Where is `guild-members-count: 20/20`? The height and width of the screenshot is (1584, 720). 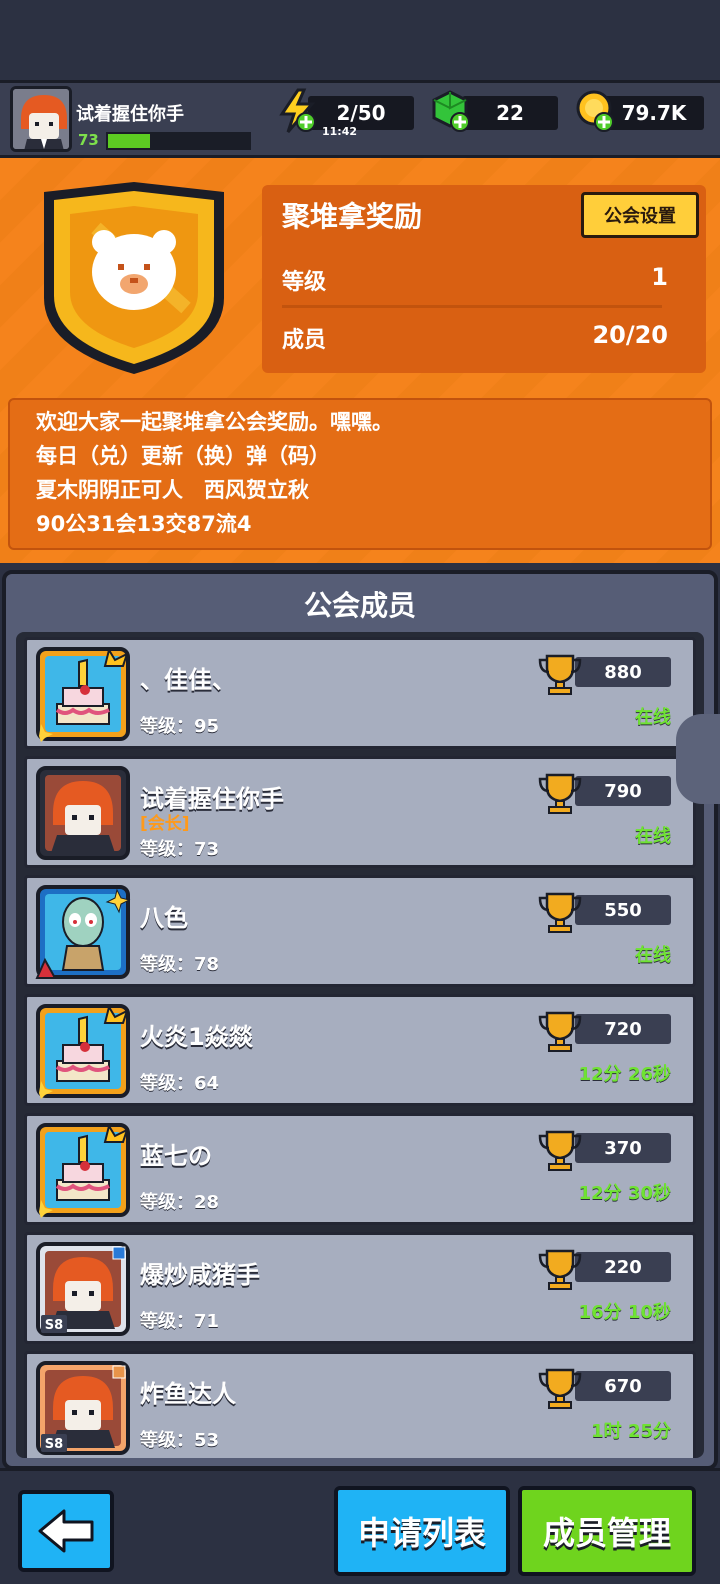
guild-members-count: 20/20 is located at coordinates (630, 335).